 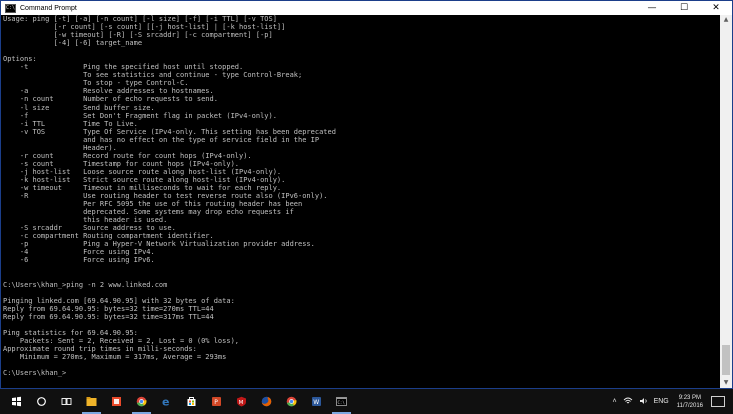 I want to click on console-line: Header)., so click(x=60, y=147).